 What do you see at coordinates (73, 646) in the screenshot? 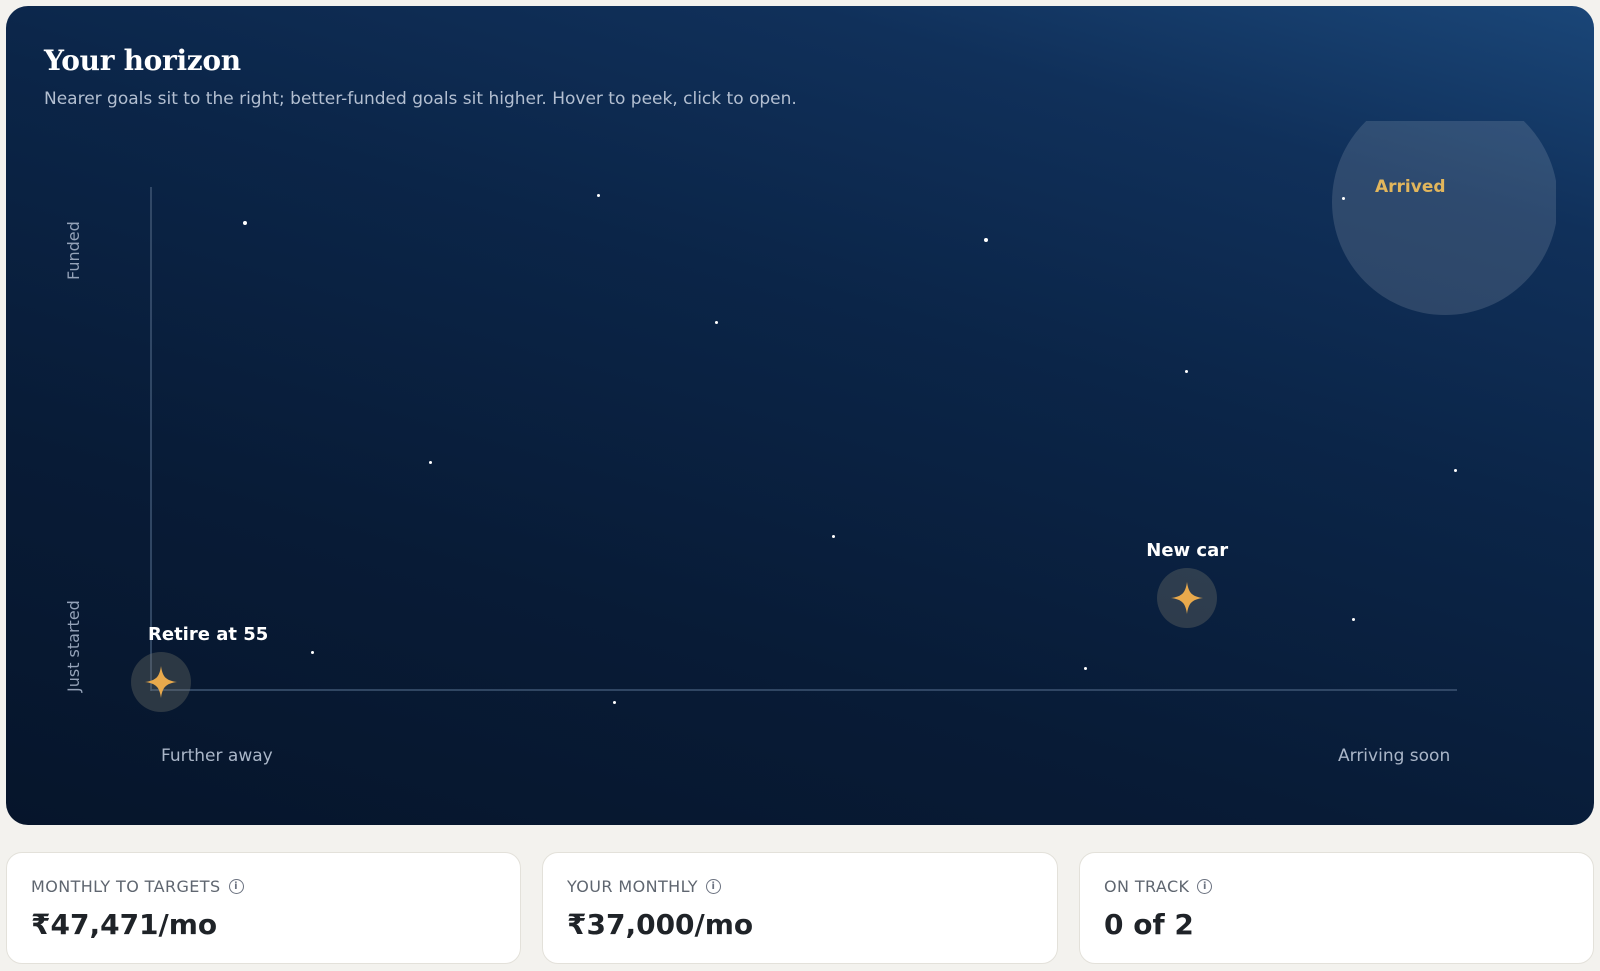
I see `y-axis-label-bottom: Just started` at bounding box center [73, 646].